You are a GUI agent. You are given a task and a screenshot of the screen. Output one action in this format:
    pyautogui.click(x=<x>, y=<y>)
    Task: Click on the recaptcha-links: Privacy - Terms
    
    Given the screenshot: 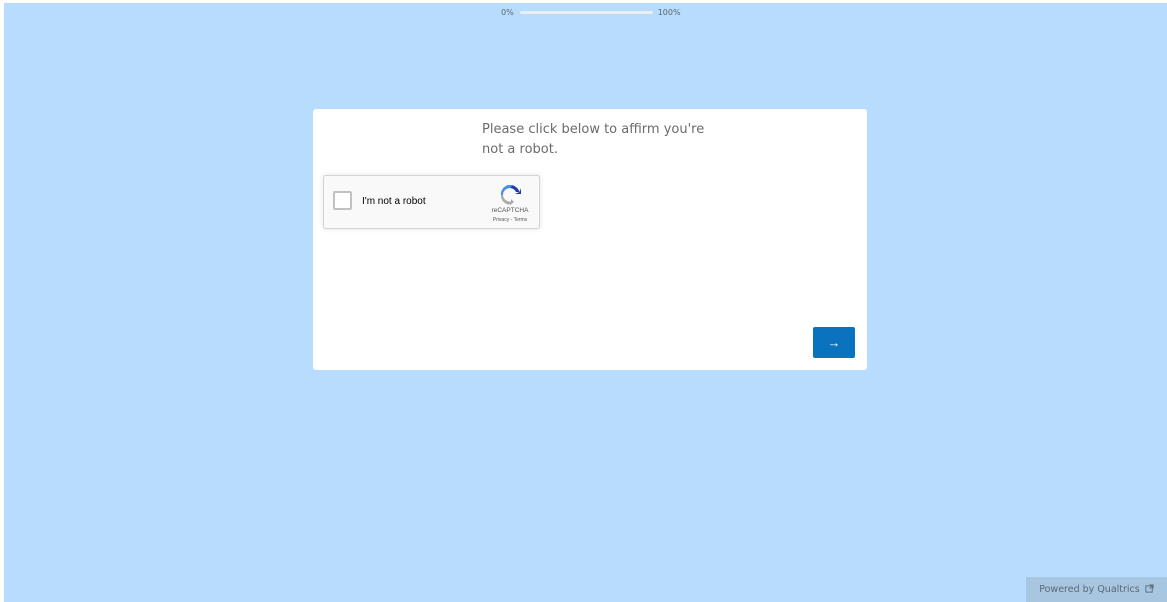 What is the action you would take?
    pyautogui.click(x=510, y=220)
    